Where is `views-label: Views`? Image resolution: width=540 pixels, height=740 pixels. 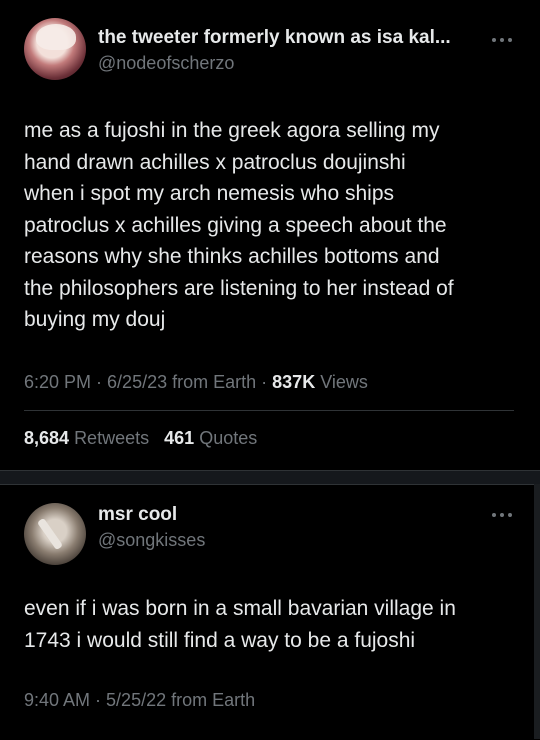
views-label: Views is located at coordinates (344, 382).